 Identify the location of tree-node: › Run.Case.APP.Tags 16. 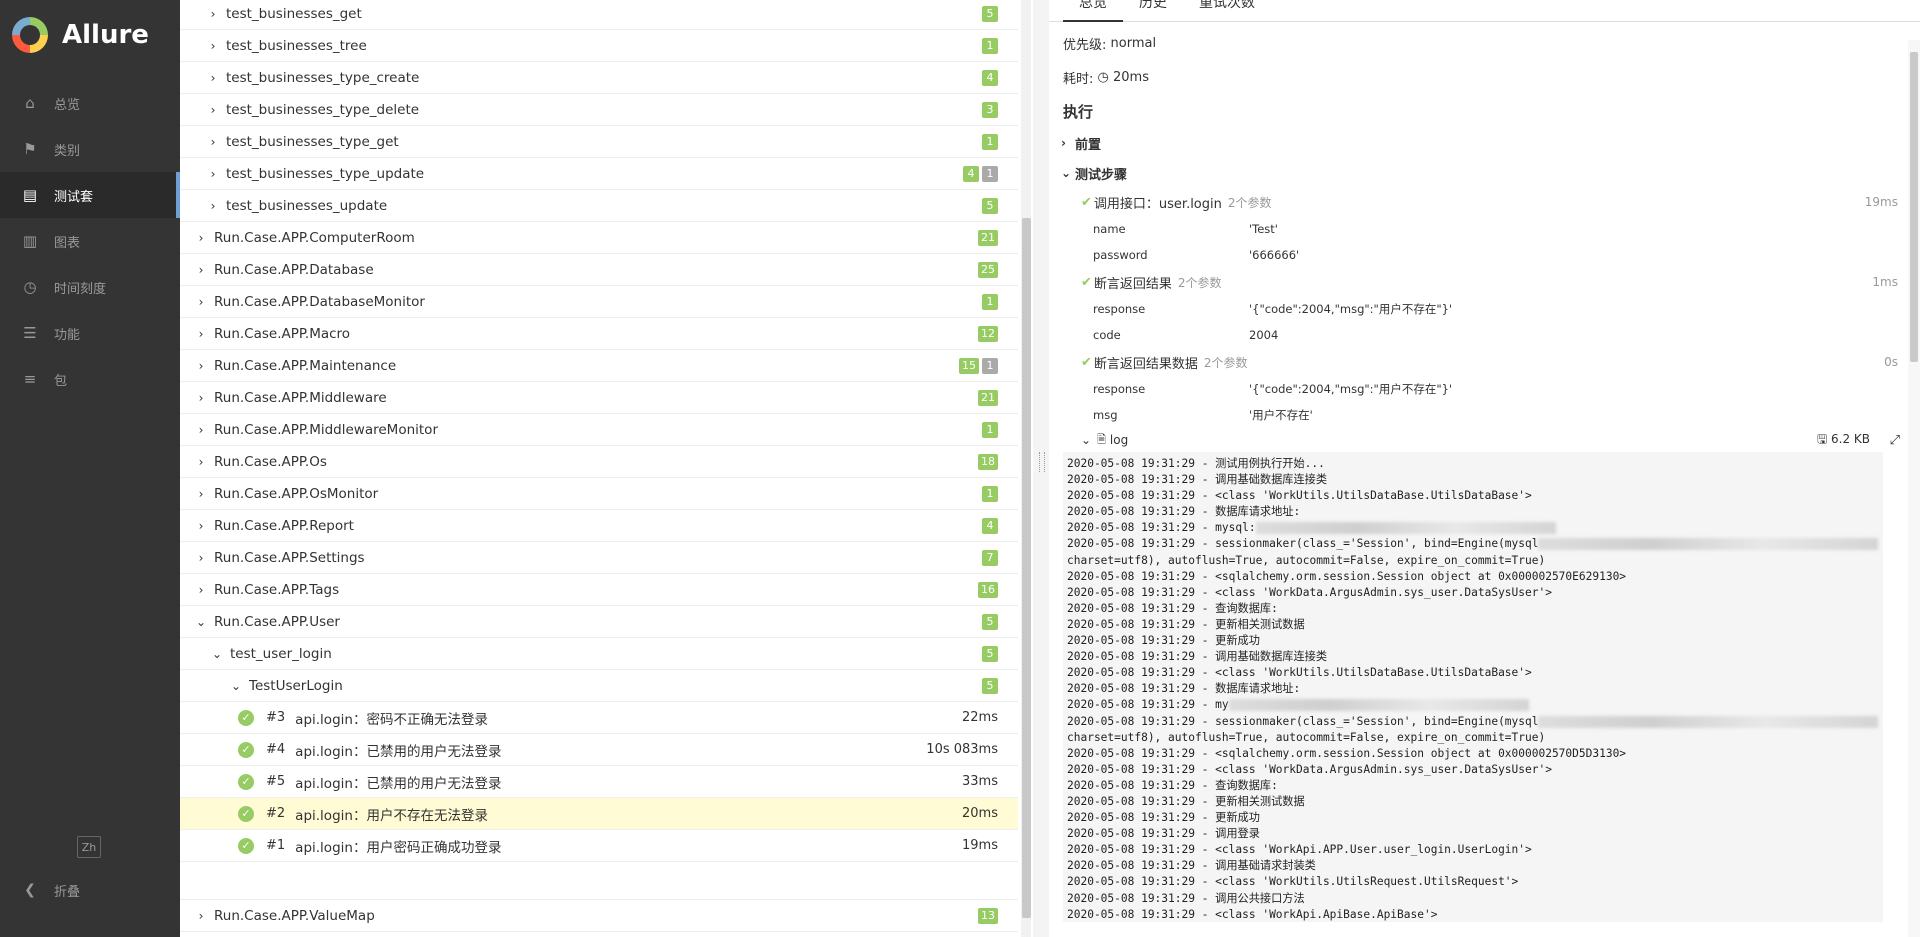
(599, 590).